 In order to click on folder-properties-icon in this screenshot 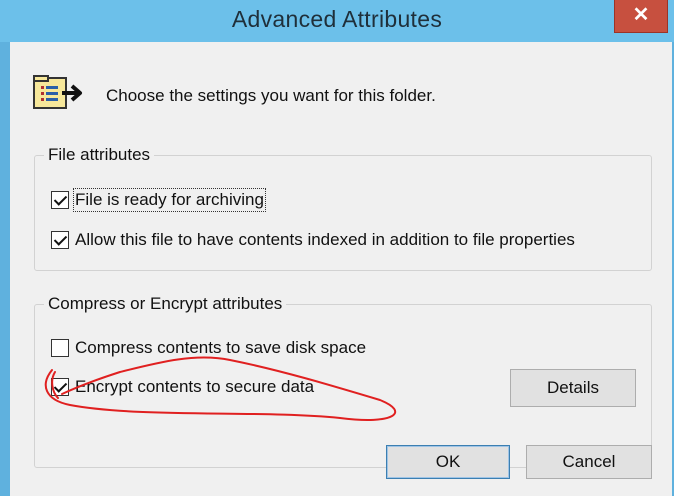, I will do `click(57, 92)`.